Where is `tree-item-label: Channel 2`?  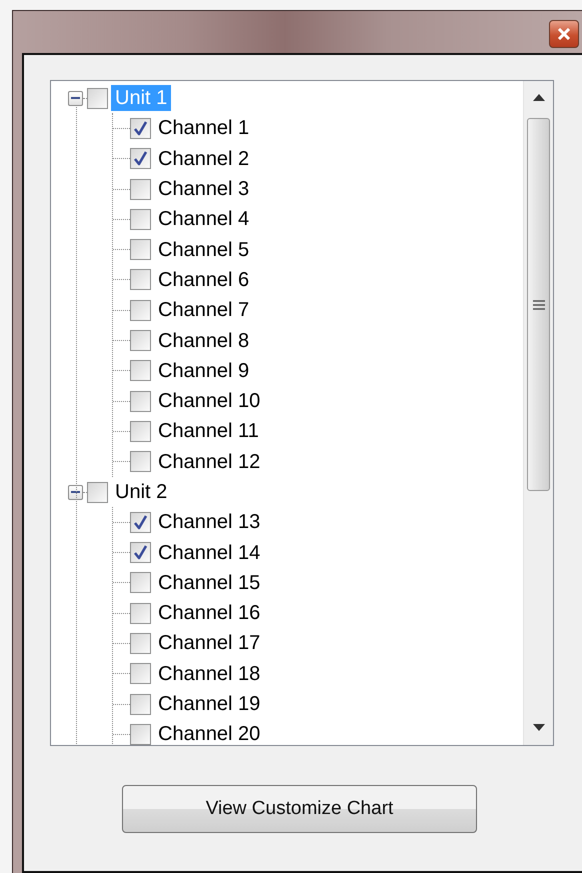 tree-item-label: Channel 2 is located at coordinates (204, 159).